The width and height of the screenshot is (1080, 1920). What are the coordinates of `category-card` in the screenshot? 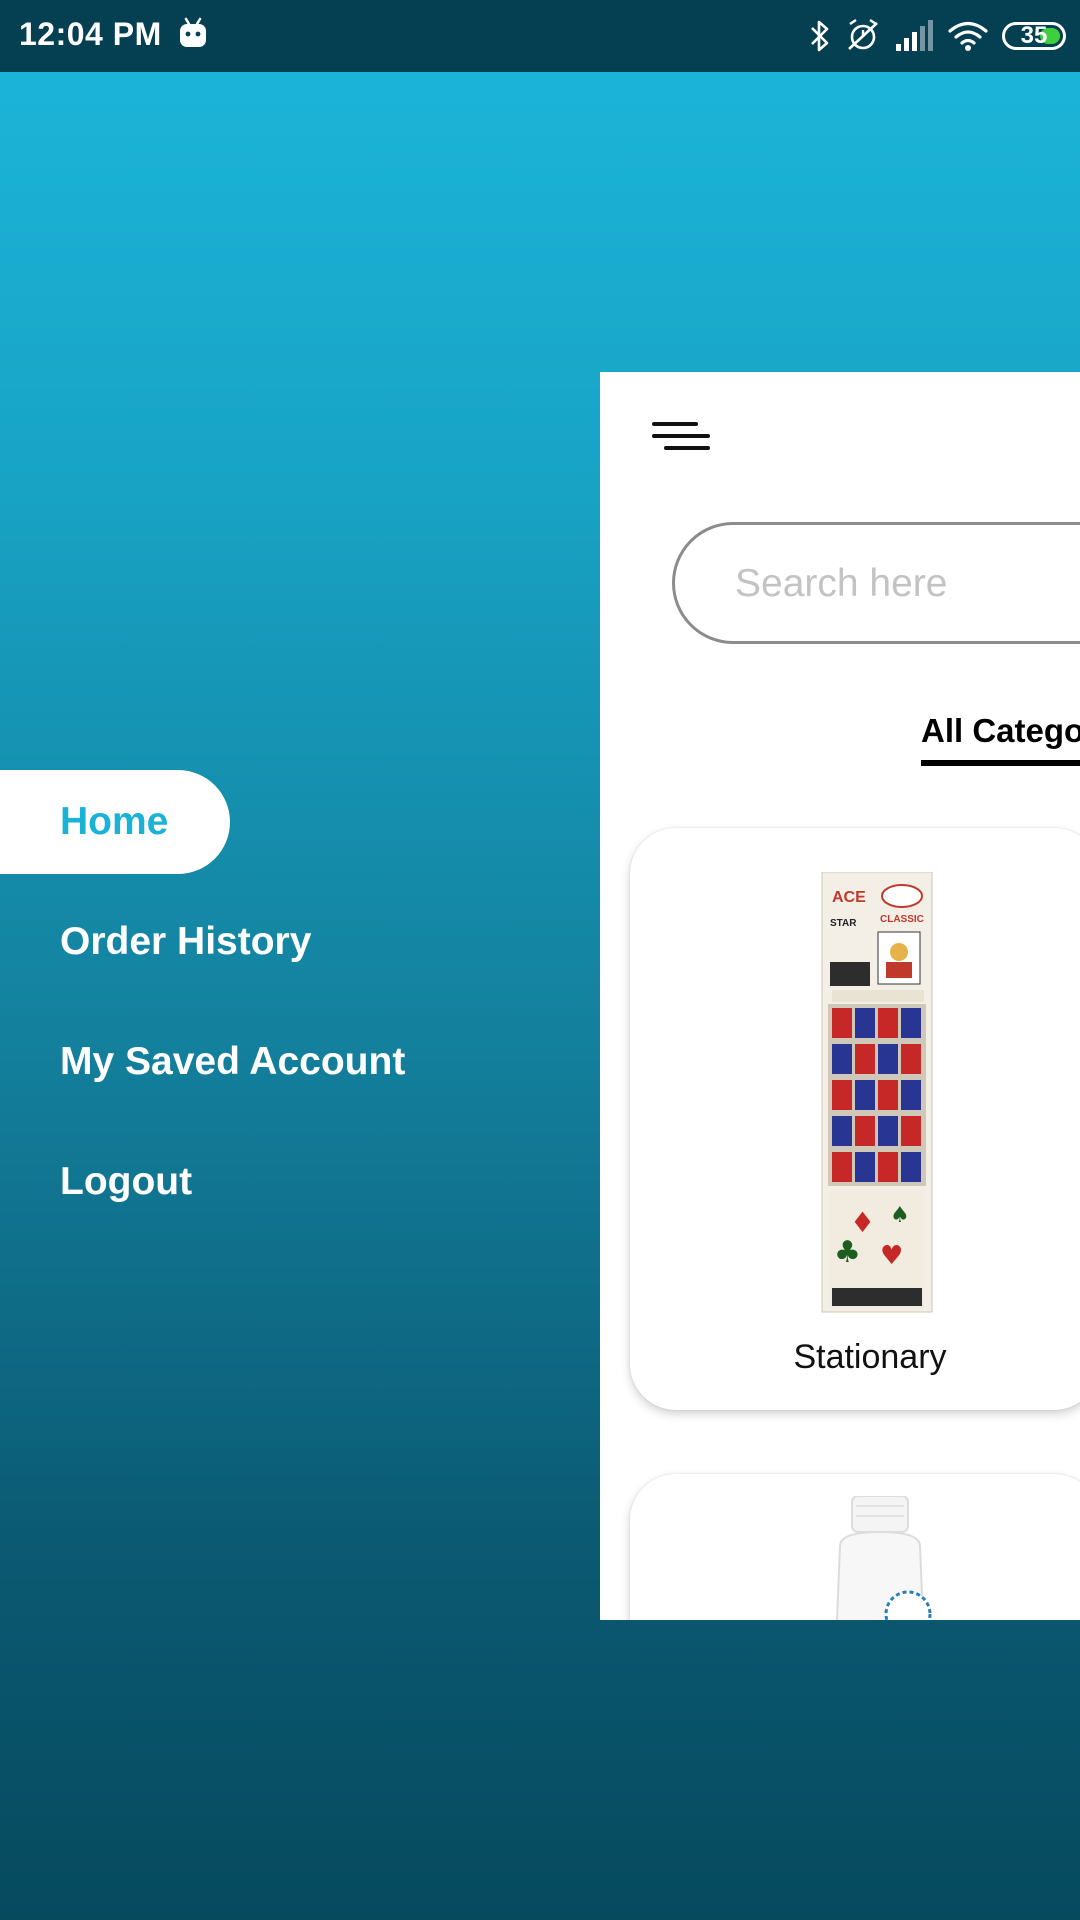 It's located at (855, 1547).